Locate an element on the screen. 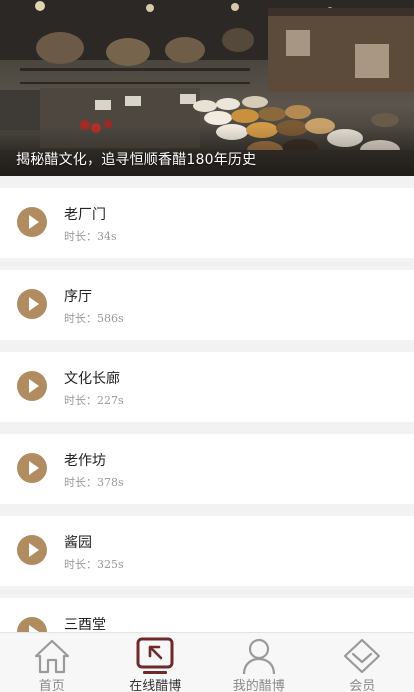 The width and height of the screenshot is (414, 692). tab-online-museum: 在线醋博 is located at coordinates (156, 662).